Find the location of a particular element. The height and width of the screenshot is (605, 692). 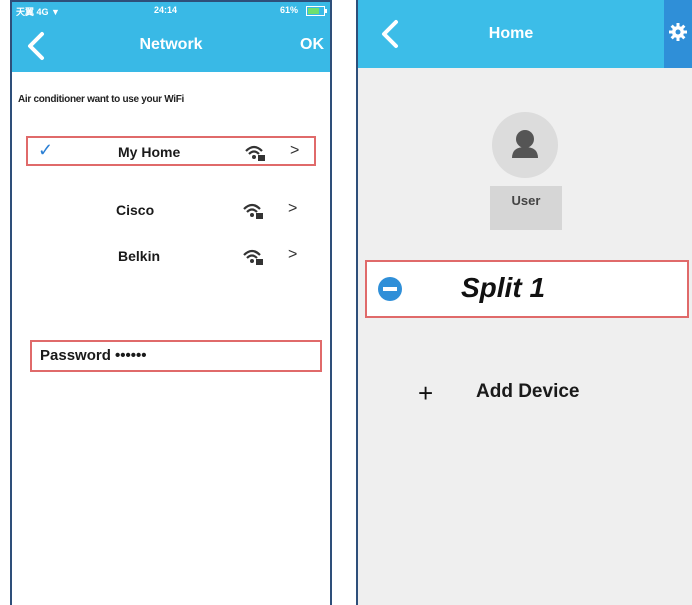

page-title: Home is located at coordinates (511, 33).